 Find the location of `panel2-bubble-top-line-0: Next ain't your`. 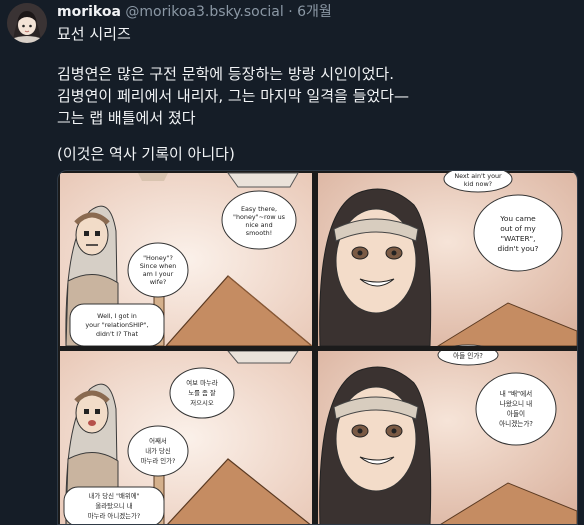

panel2-bubble-top-line-0: Next ain't your is located at coordinates (478, 176).